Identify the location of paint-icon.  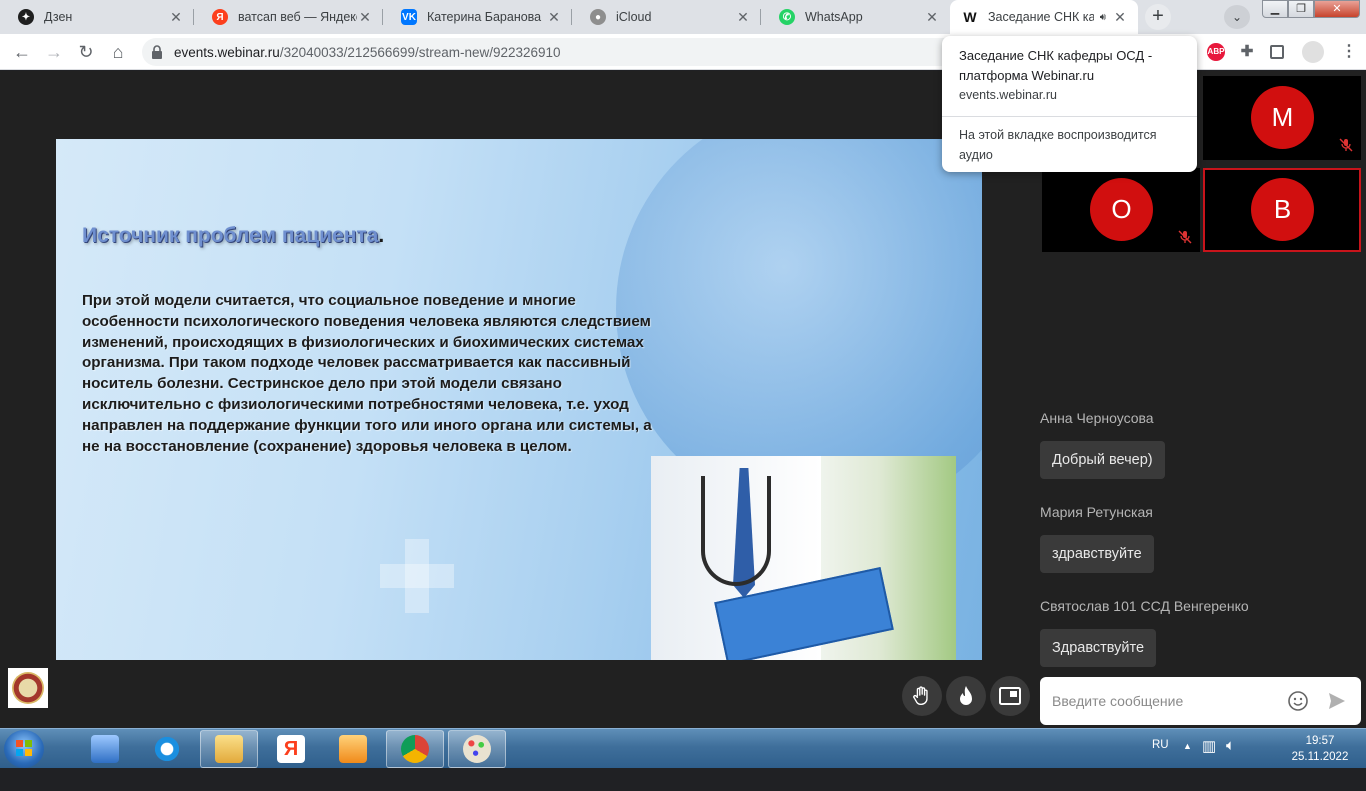
(477, 749).